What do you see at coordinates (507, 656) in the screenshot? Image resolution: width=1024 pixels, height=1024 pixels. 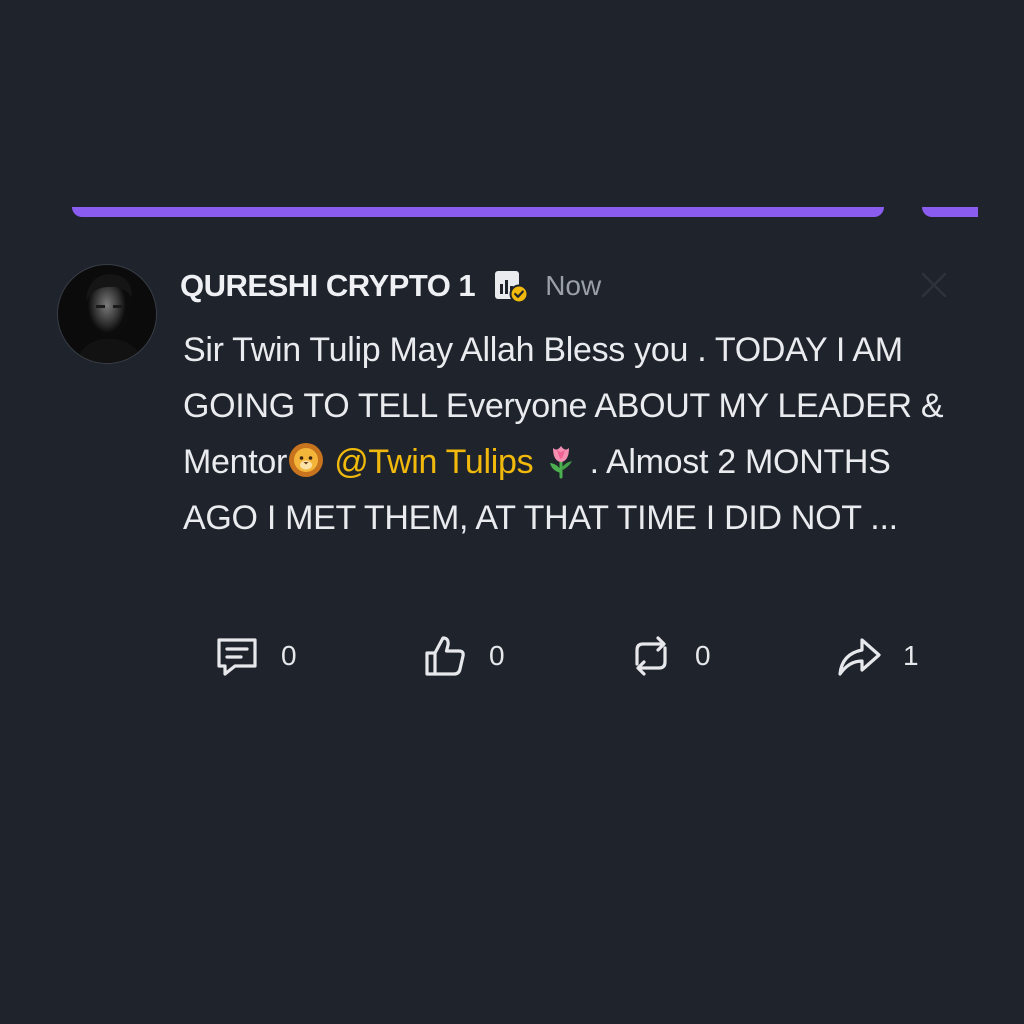 I see `post-actions: 0 0 0 1` at bounding box center [507, 656].